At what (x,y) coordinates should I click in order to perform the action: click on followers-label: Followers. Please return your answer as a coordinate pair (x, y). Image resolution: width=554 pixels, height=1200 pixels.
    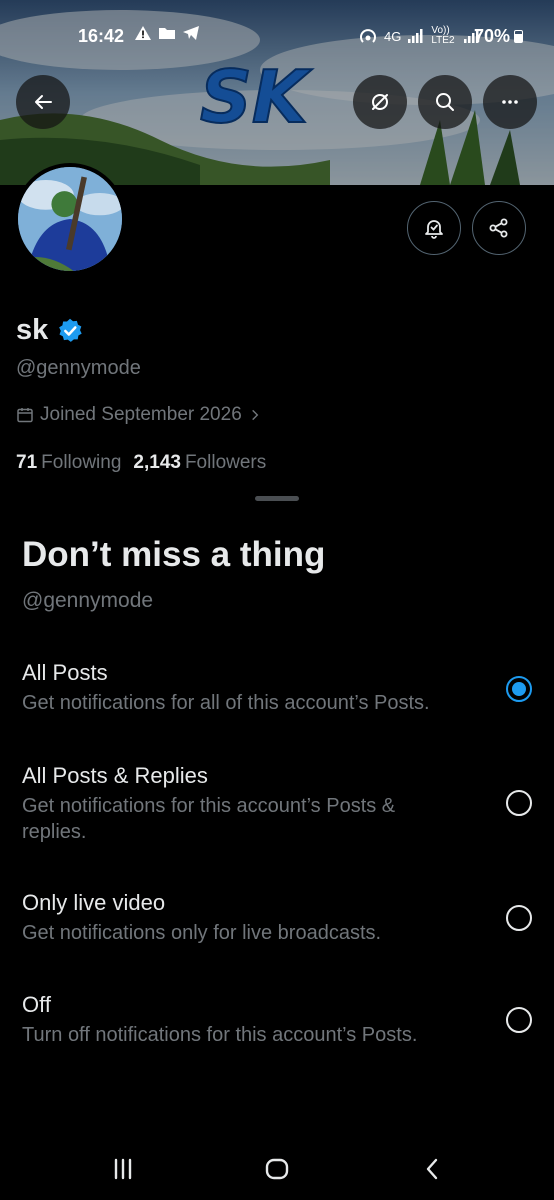
    Looking at the image, I should click on (225, 462).